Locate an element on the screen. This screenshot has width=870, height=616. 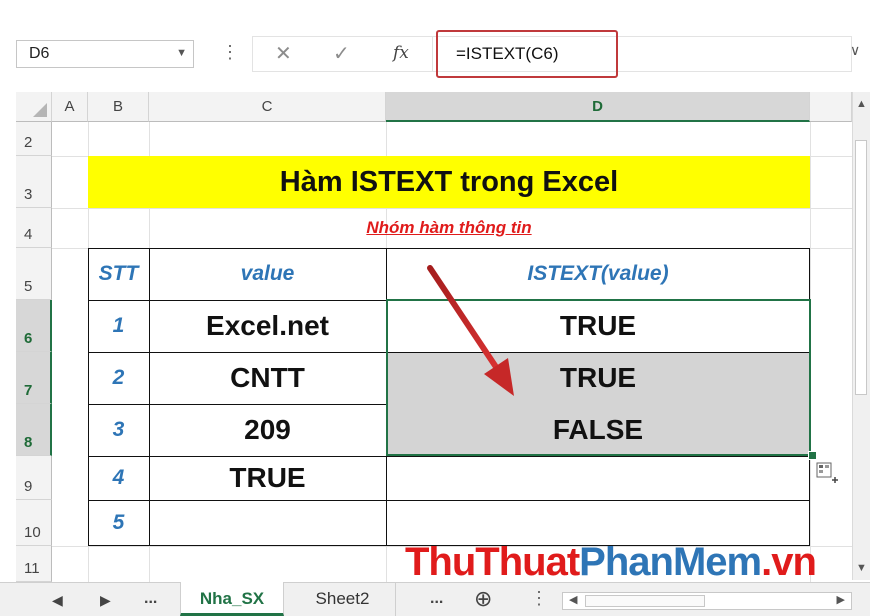
name-box: D6 ▼ is located at coordinates (105, 54).